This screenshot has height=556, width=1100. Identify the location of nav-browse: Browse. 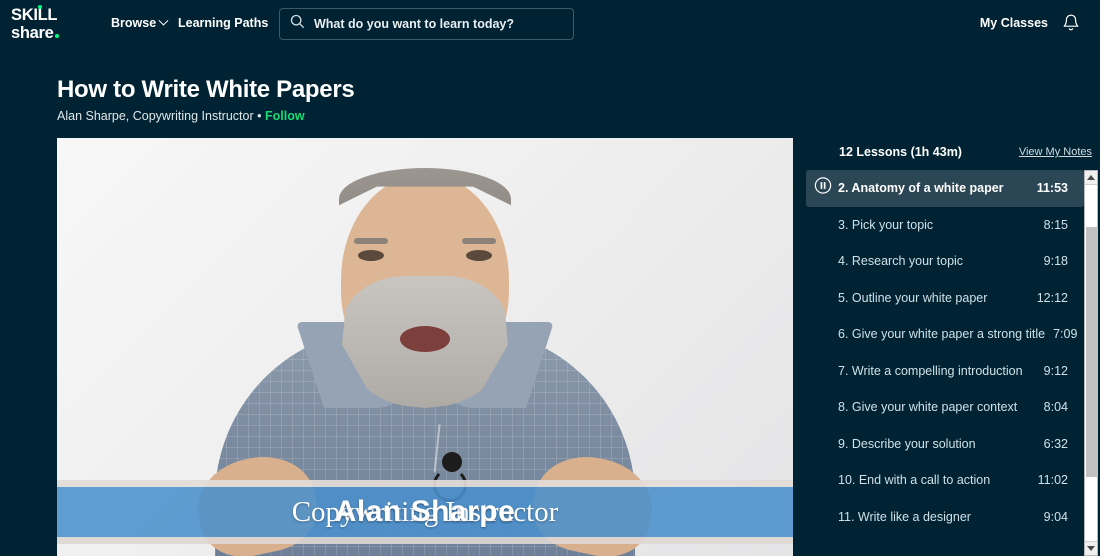
(140, 22).